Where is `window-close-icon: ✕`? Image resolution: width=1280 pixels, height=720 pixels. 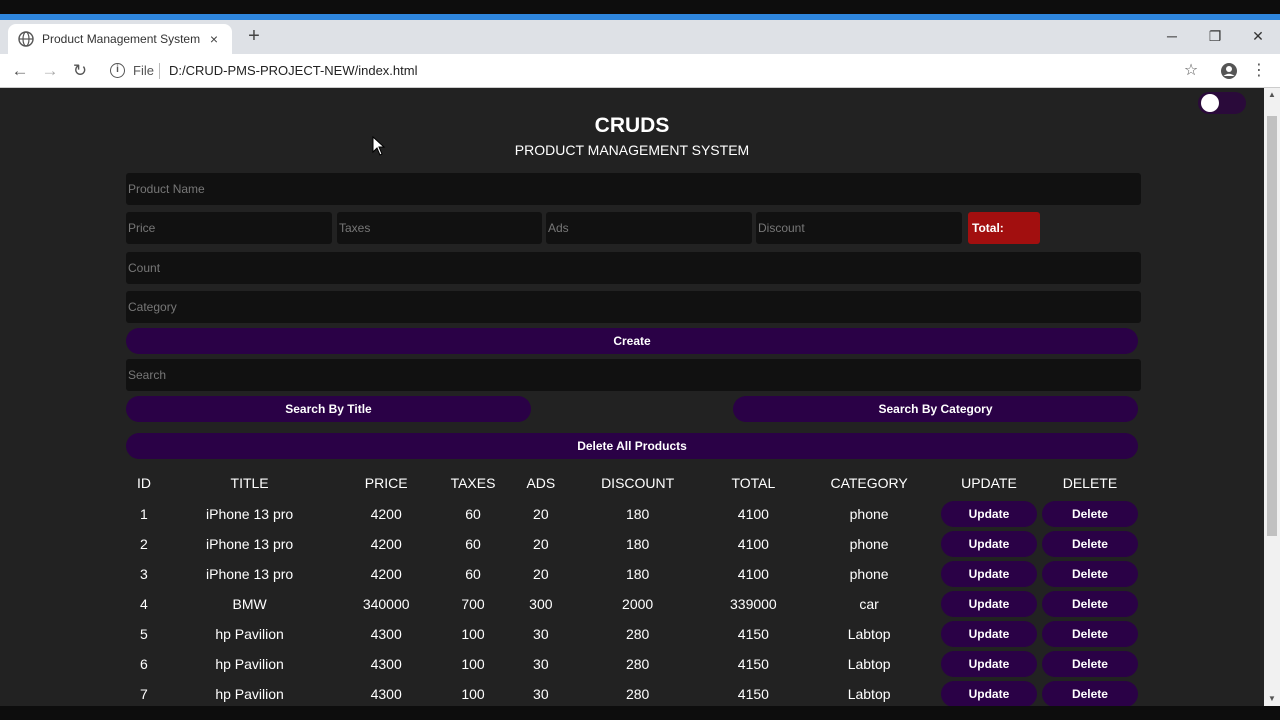
window-close-icon: ✕ is located at coordinates (1258, 36).